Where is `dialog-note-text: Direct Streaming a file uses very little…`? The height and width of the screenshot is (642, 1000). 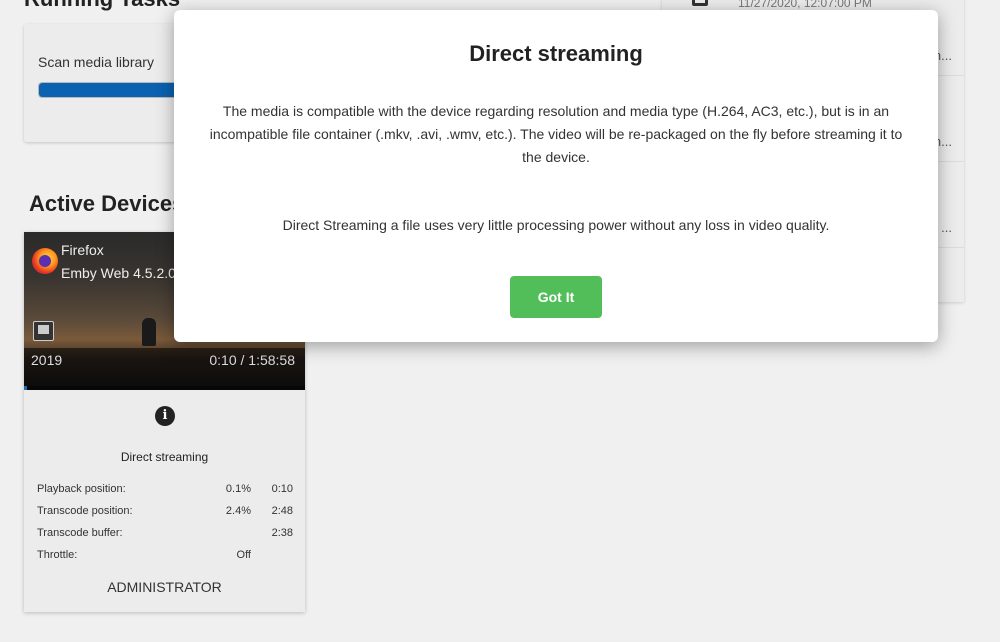 dialog-note-text: Direct Streaming a file uses very little… is located at coordinates (556, 225).